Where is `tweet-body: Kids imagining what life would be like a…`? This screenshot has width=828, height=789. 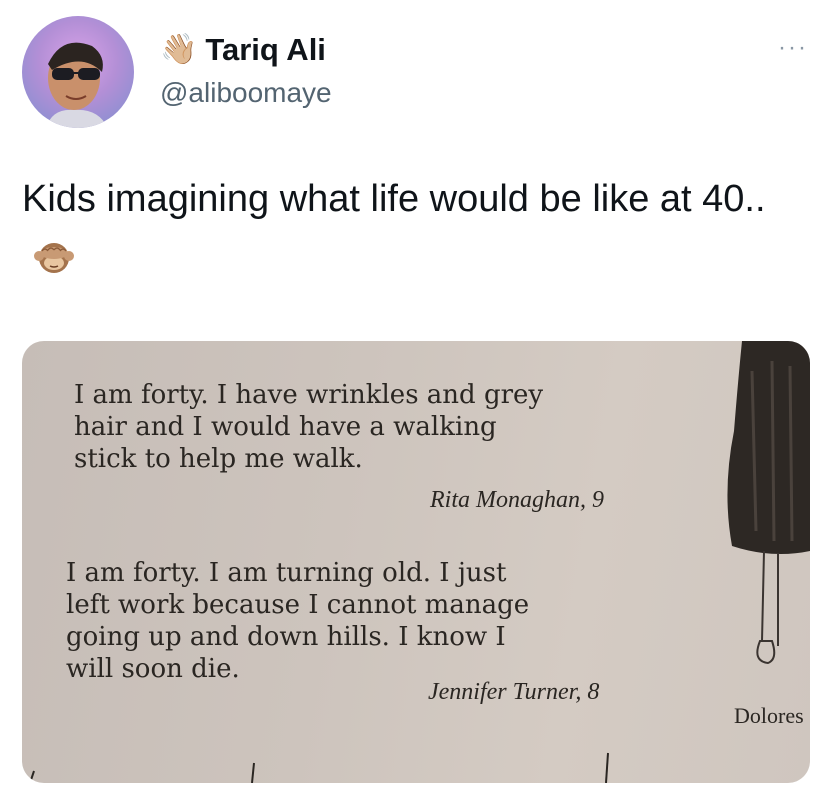 tweet-body: Kids imagining what life would be like a… is located at coordinates (394, 199).